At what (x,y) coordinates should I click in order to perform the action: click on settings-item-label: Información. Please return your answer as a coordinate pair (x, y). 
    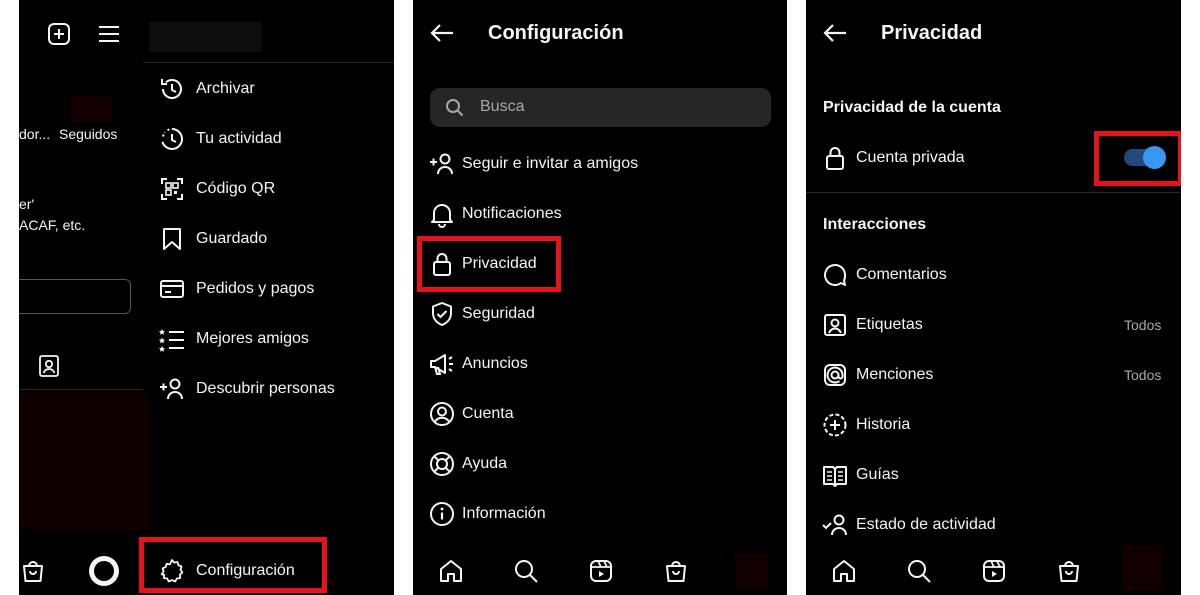
    Looking at the image, I should click on (504, 513).